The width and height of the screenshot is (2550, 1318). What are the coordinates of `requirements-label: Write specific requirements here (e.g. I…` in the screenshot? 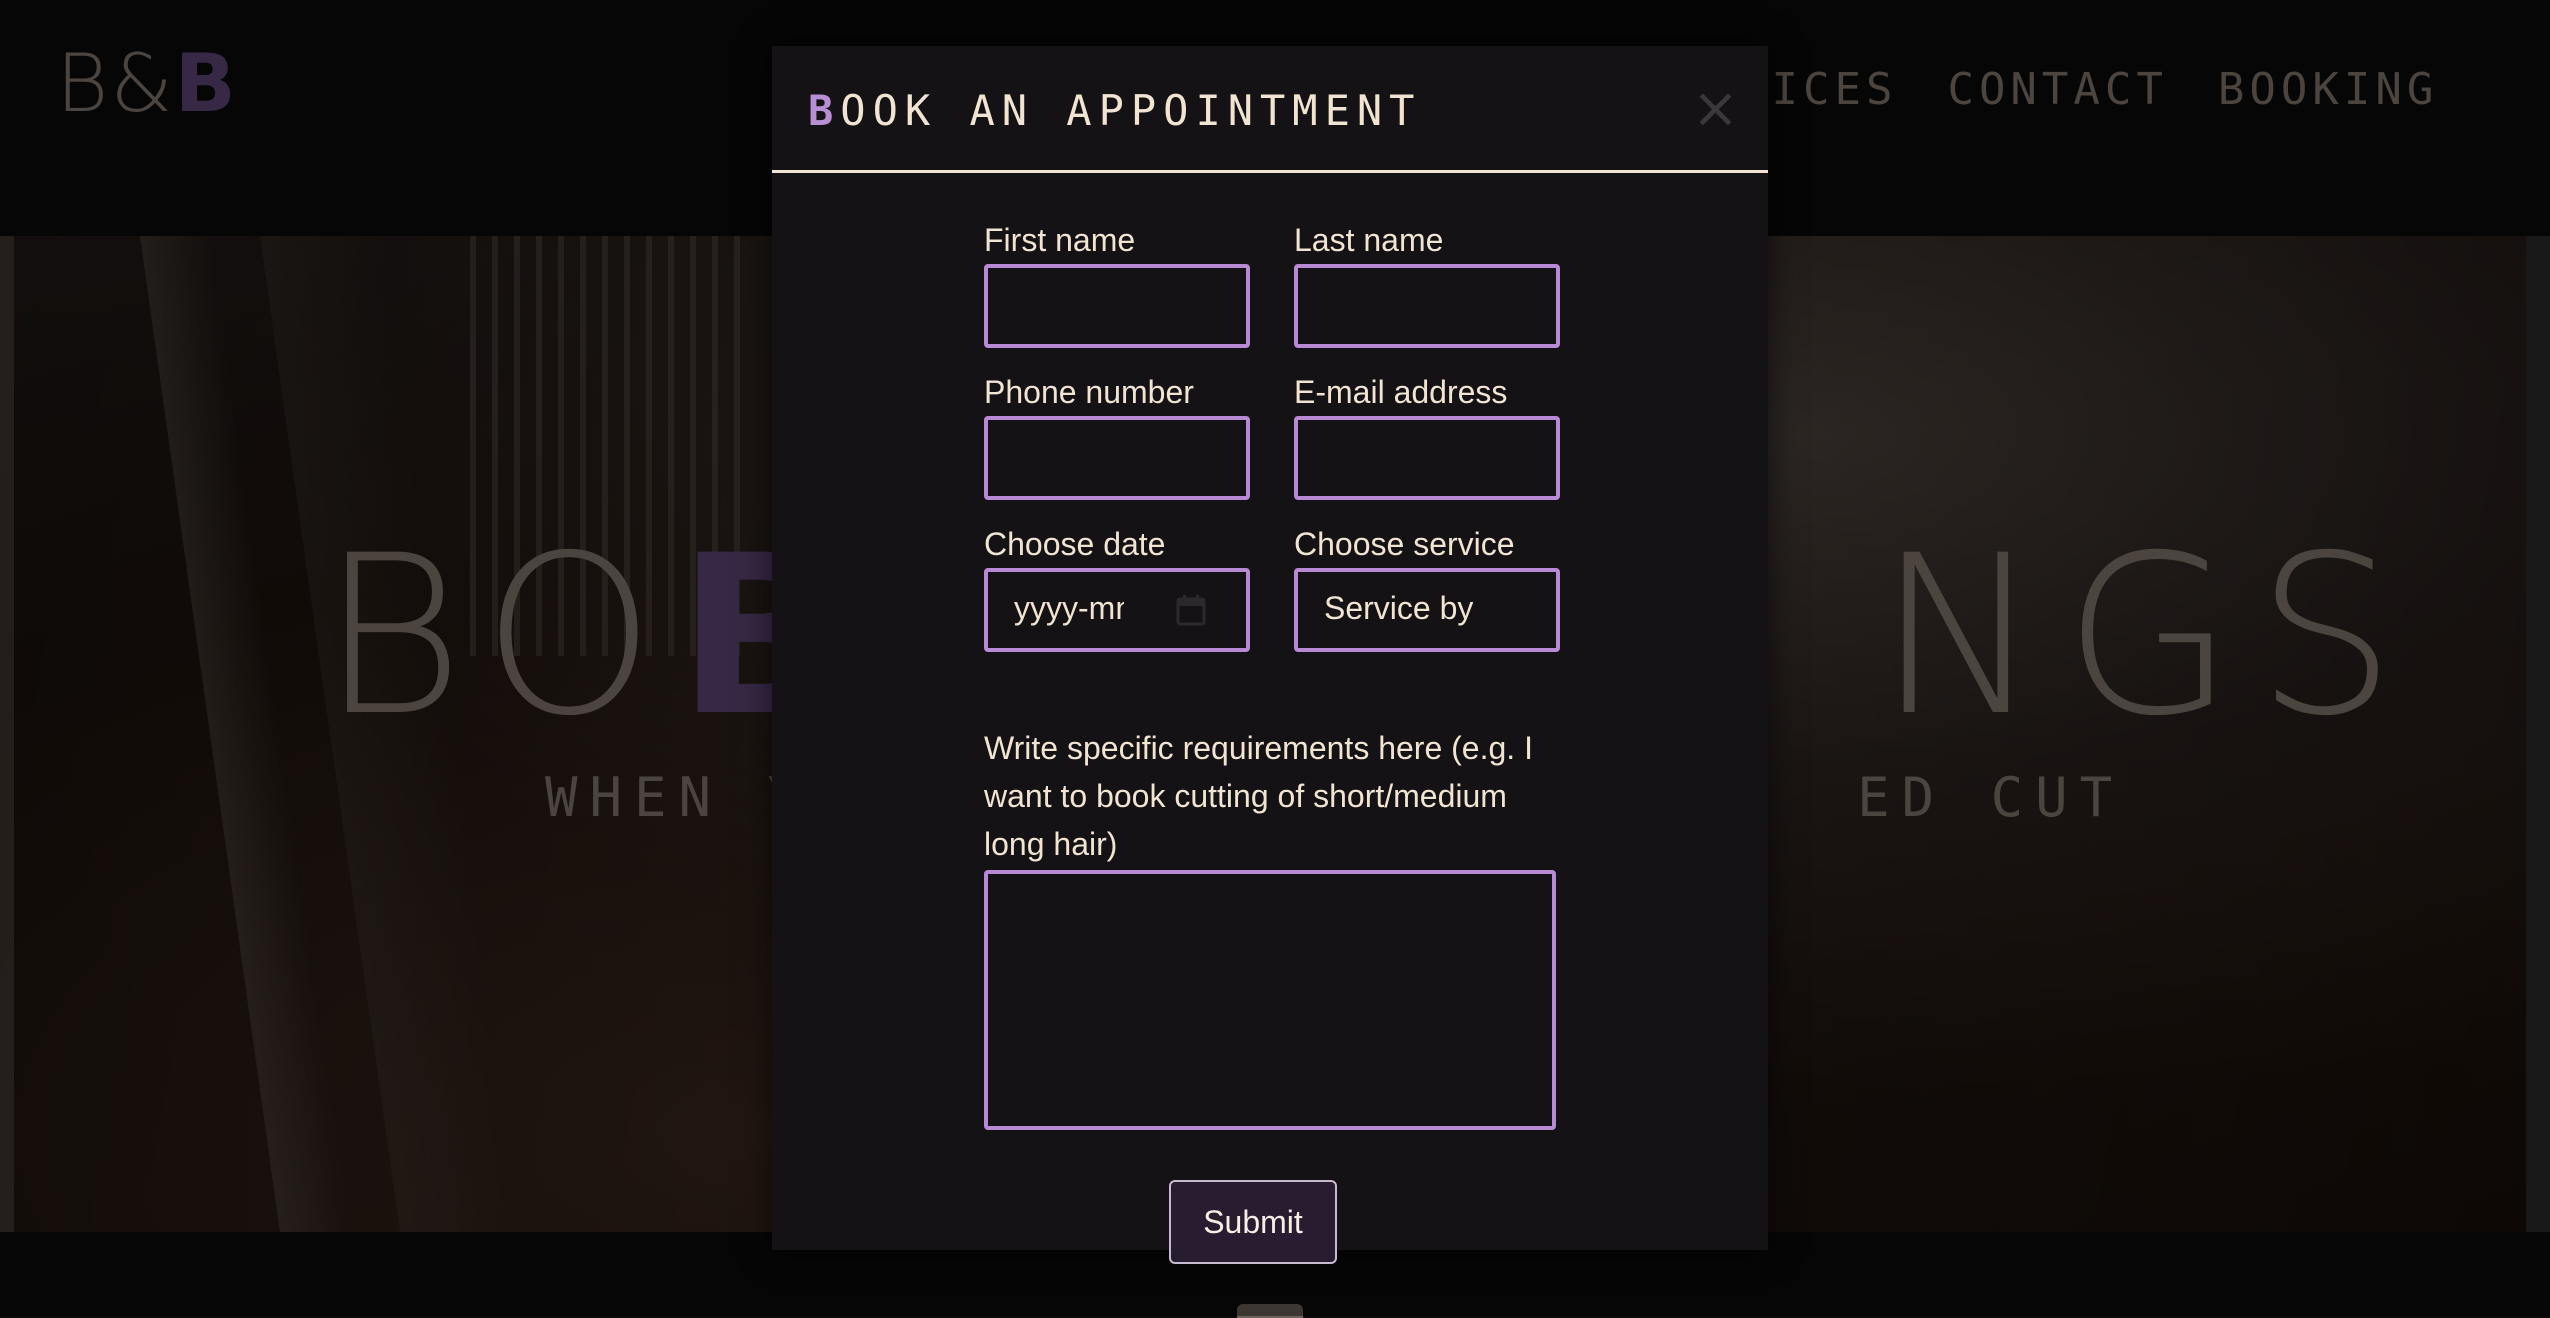 It's located at (1258, 796).